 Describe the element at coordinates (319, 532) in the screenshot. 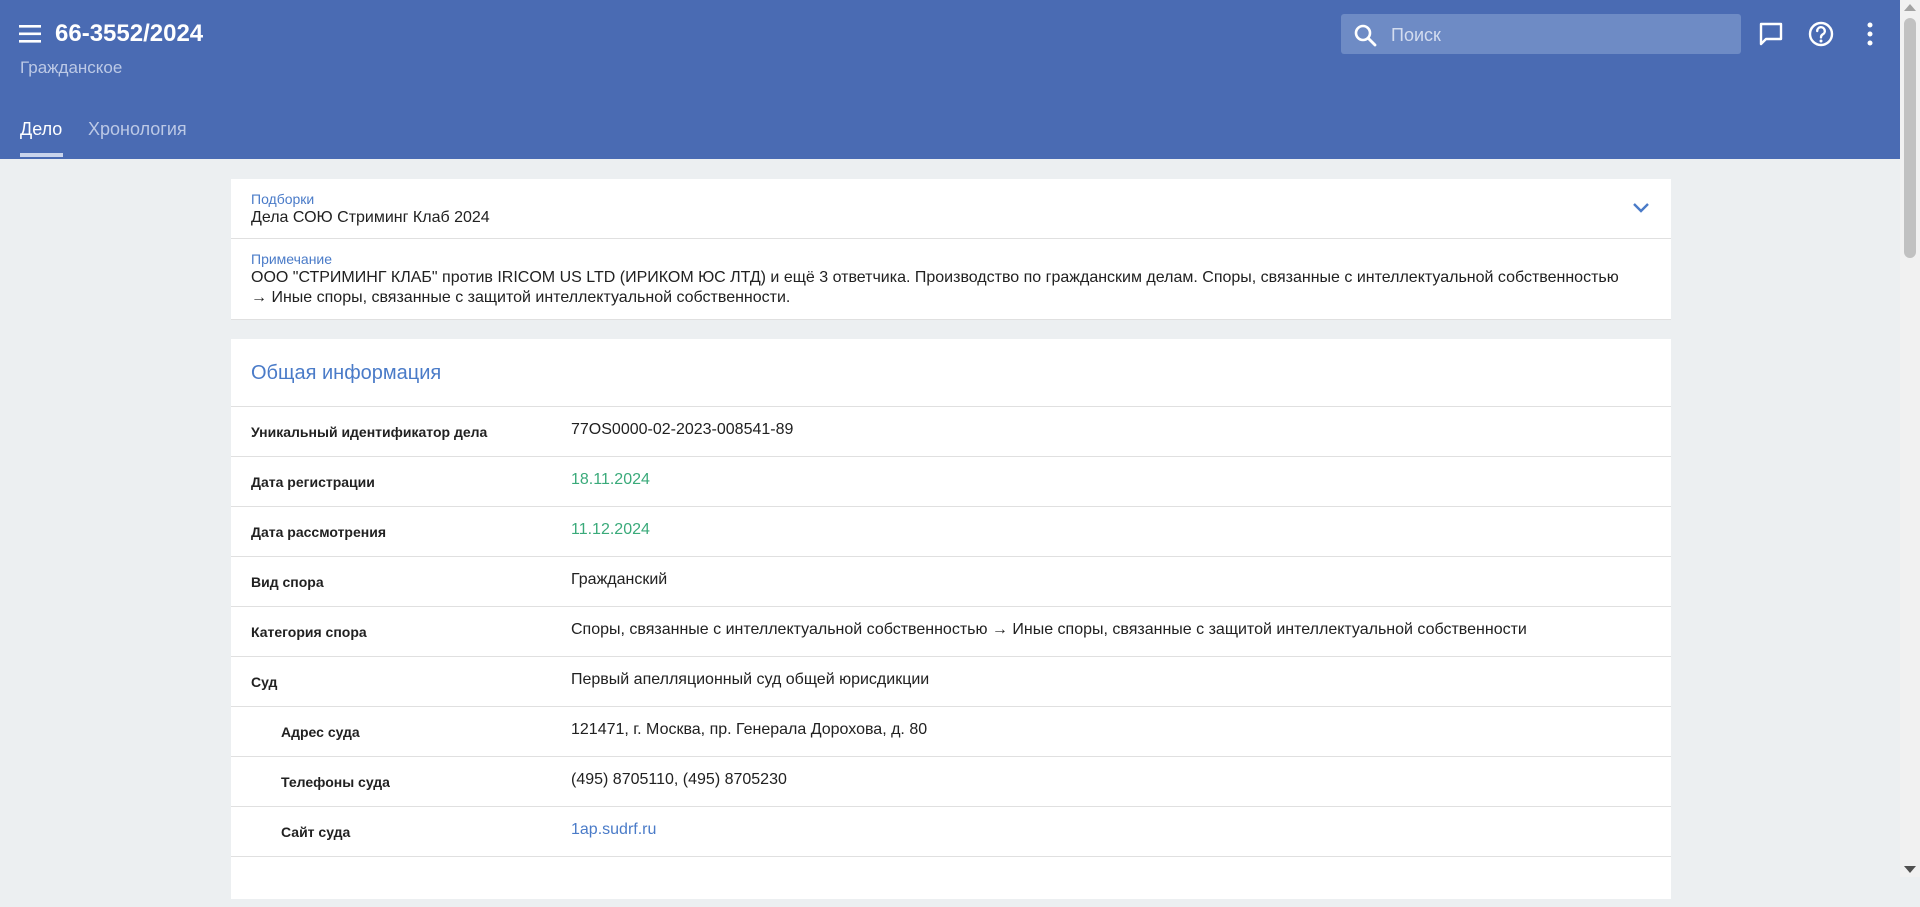

I see `row-label: Дата рассмотрения` at that location.